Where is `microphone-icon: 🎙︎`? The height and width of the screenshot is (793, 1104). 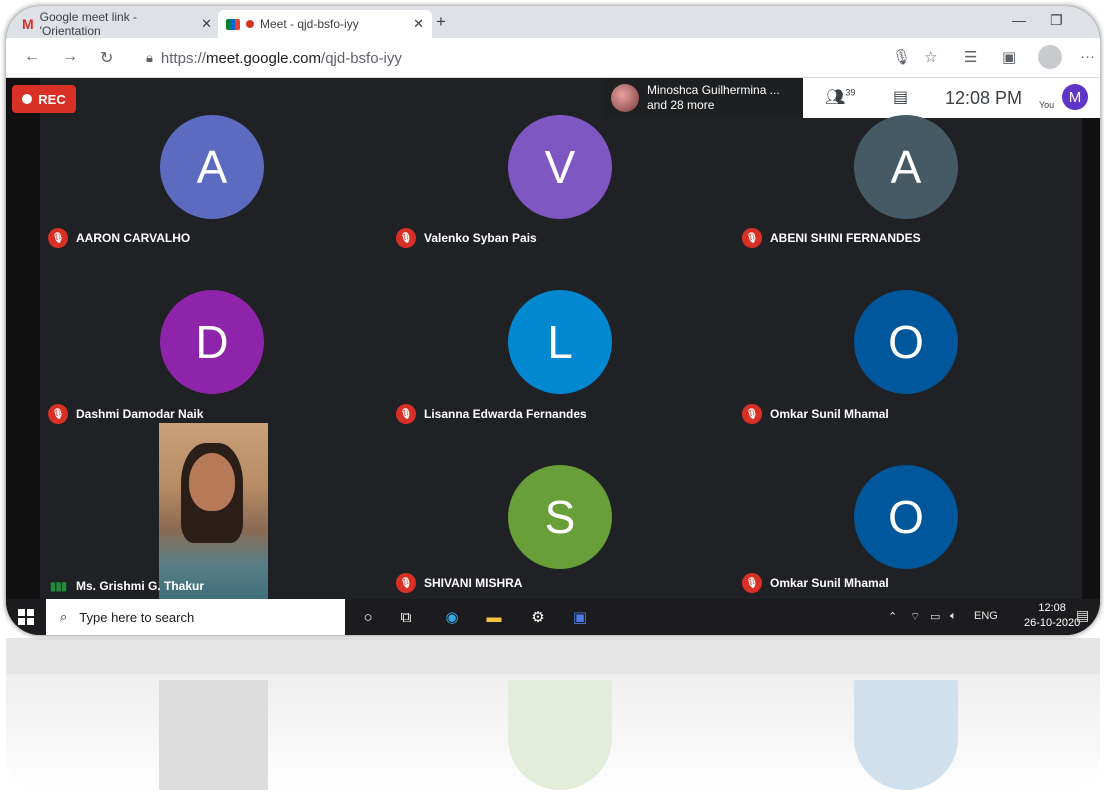 microphone-icon: 🎙︎ is located at coordinates (901, 57).